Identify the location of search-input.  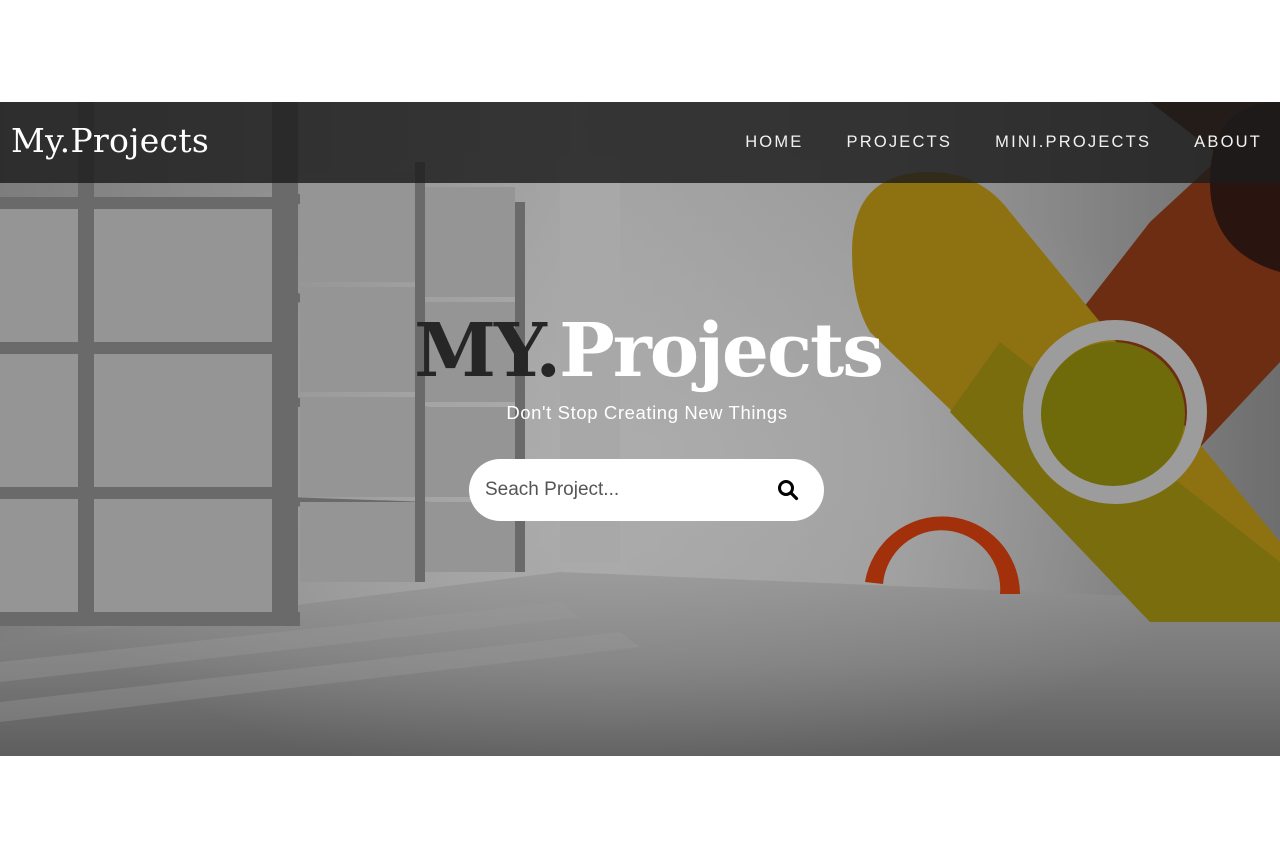
(620, 490).